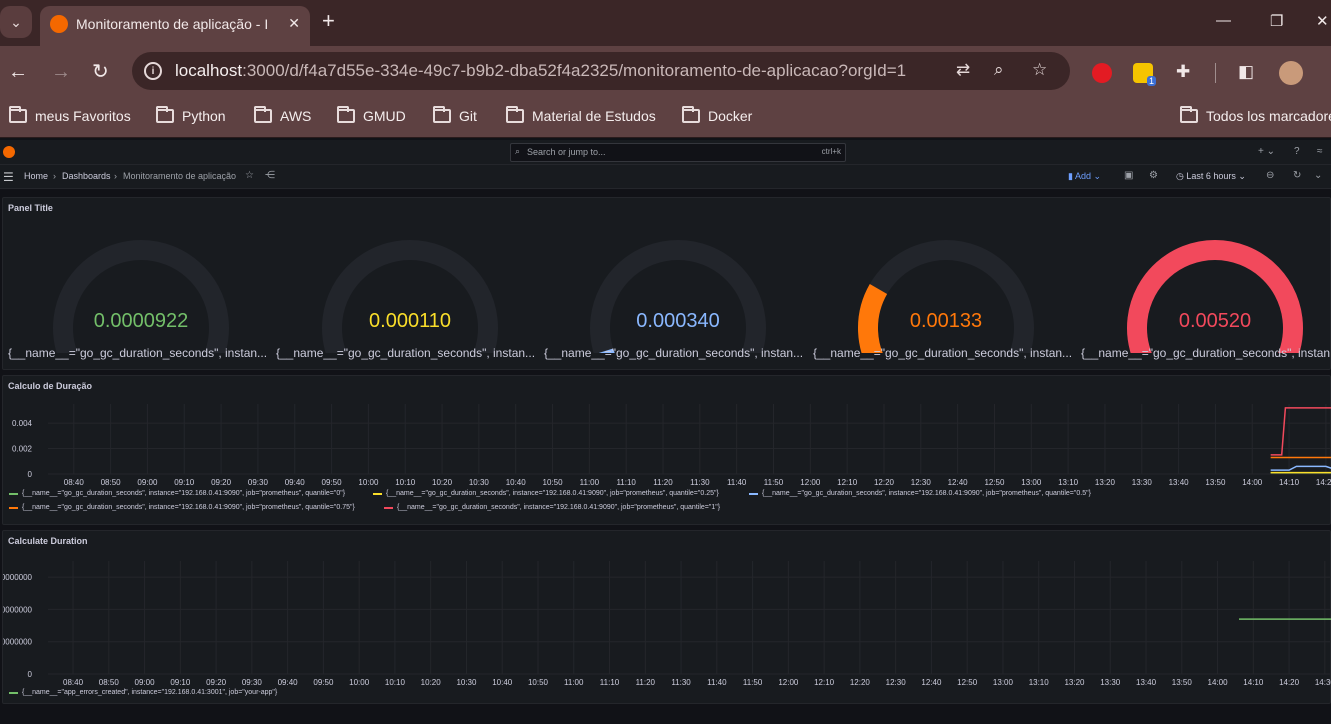 Image resolution: width=1331 pixels, height=724 pixels. Describe the element at coordinates (1300, 431) in the screenshot. I see `series-line` at that location.